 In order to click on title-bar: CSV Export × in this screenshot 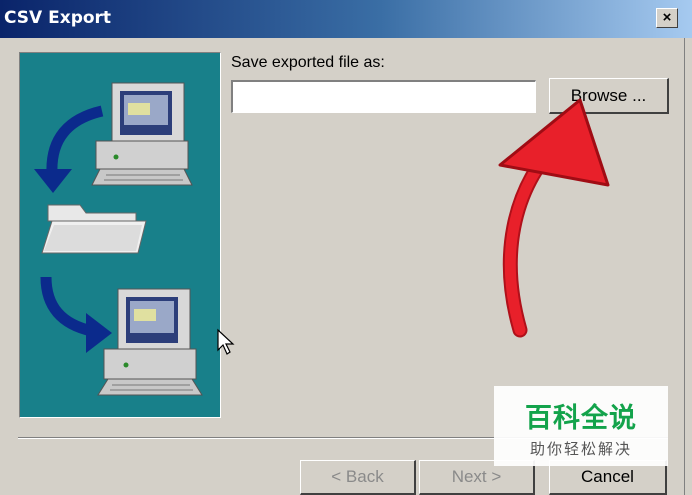, I will do `click(346, 19)`.